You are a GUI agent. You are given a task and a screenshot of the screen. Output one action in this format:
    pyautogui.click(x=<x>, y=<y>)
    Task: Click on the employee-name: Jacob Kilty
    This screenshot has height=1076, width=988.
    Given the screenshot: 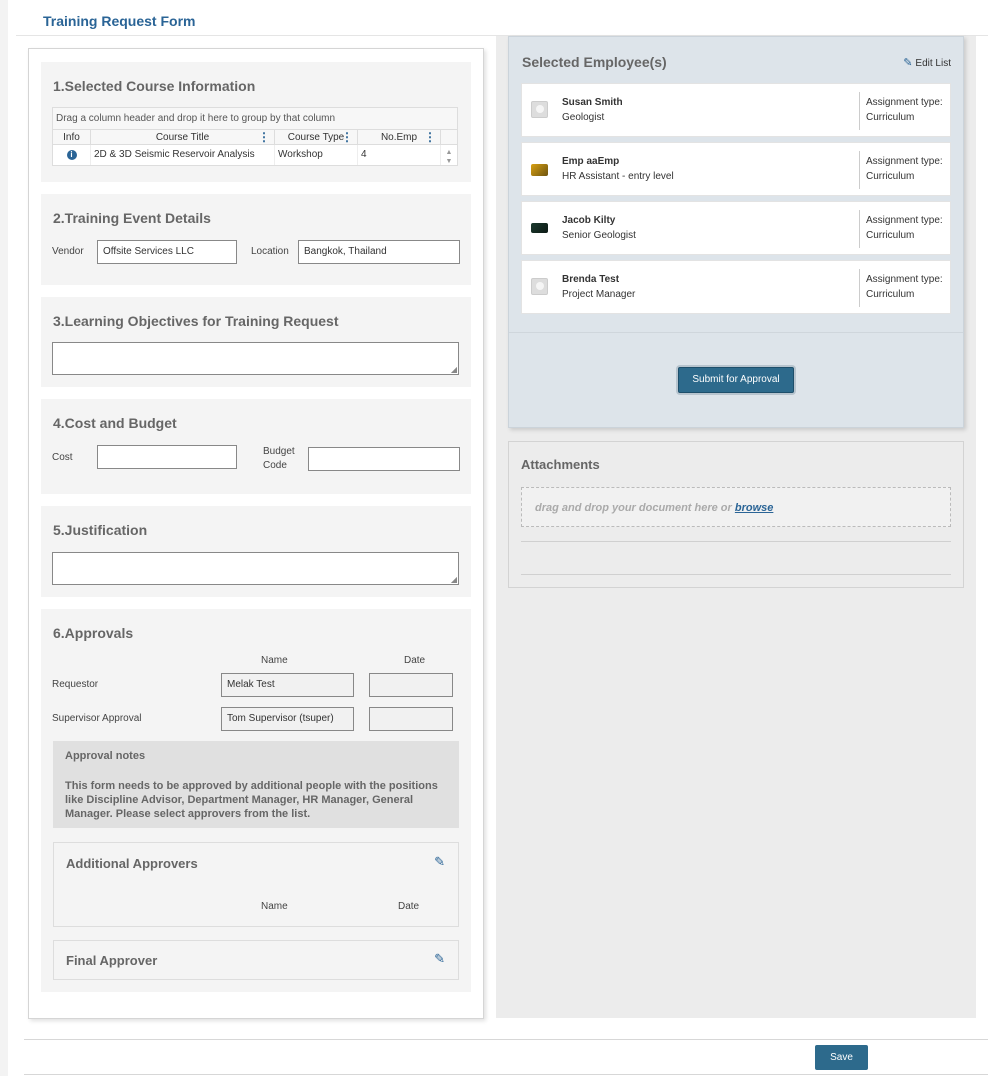 What is the action you would take?
    pyautogui.click(x=589, y=220)
    